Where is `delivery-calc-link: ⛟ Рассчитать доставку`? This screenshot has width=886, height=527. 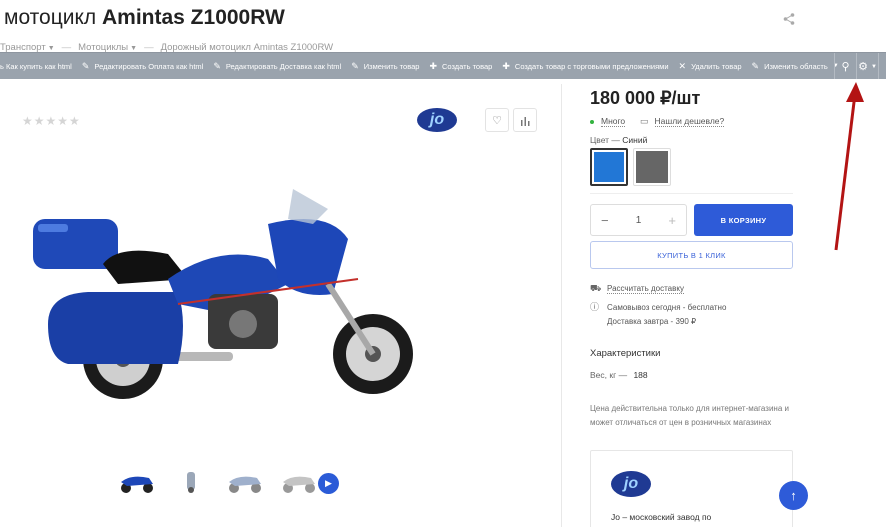 delivery-calc-link: ⛟ Рассчитать доставку is located at coordinates (637, 289).